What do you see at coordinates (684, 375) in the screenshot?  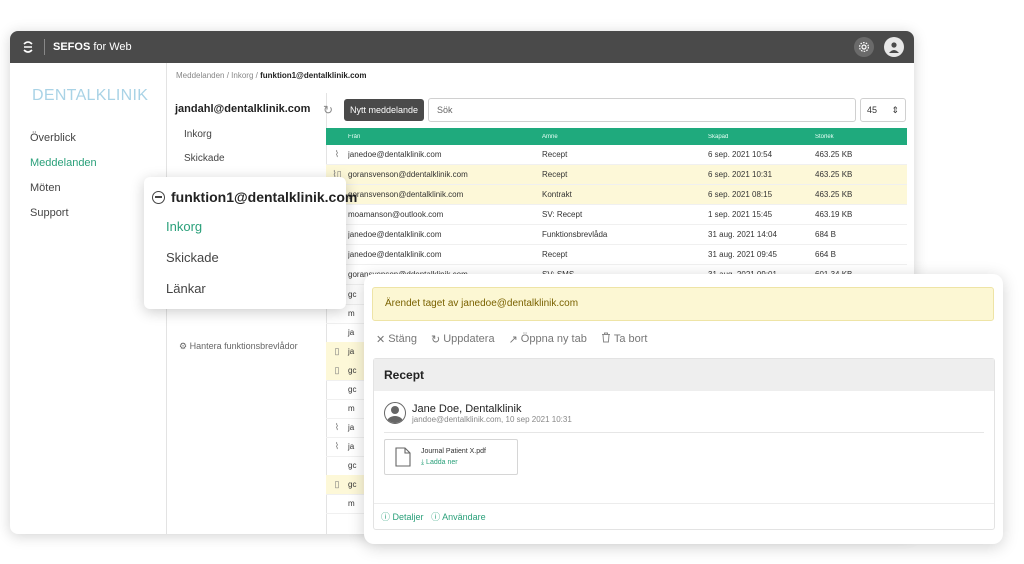 I see `message-subject: Recept` at bounding box center [684, 375].